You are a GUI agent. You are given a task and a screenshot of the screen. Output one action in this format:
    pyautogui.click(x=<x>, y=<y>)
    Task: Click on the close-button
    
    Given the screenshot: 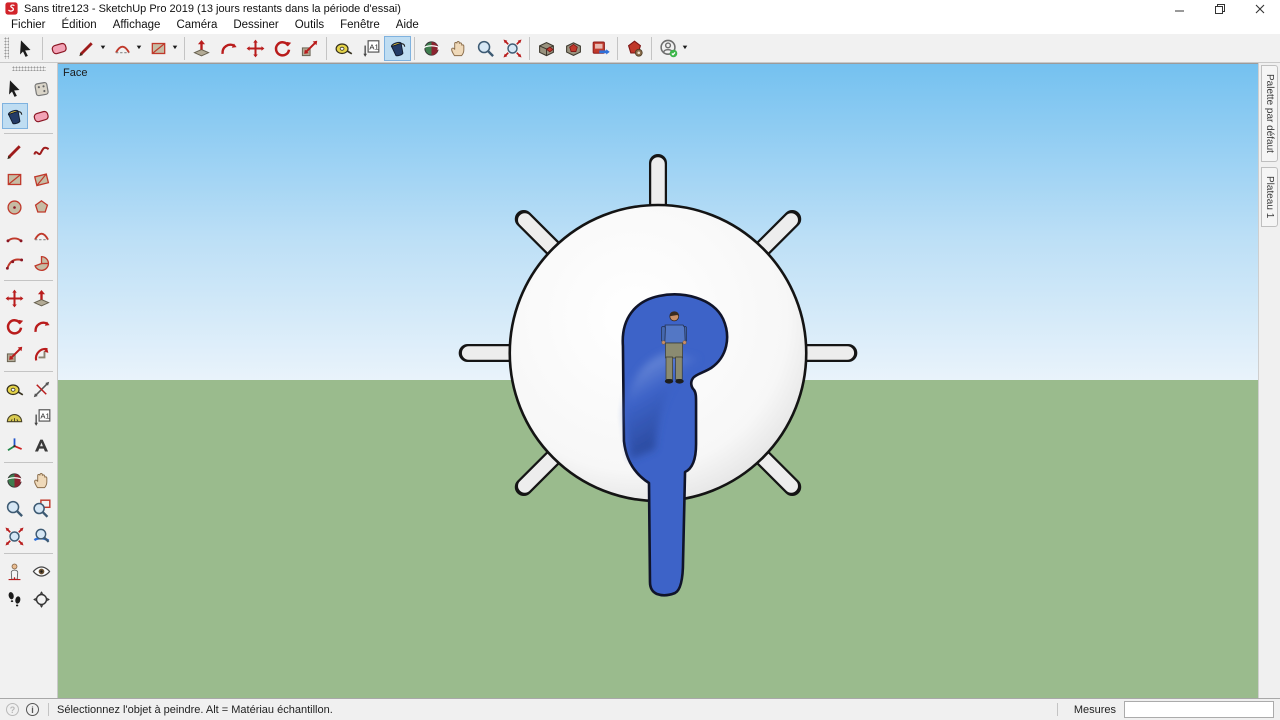 What is the action you would take?
    pyautogui.click(x=1260, y=8)
    